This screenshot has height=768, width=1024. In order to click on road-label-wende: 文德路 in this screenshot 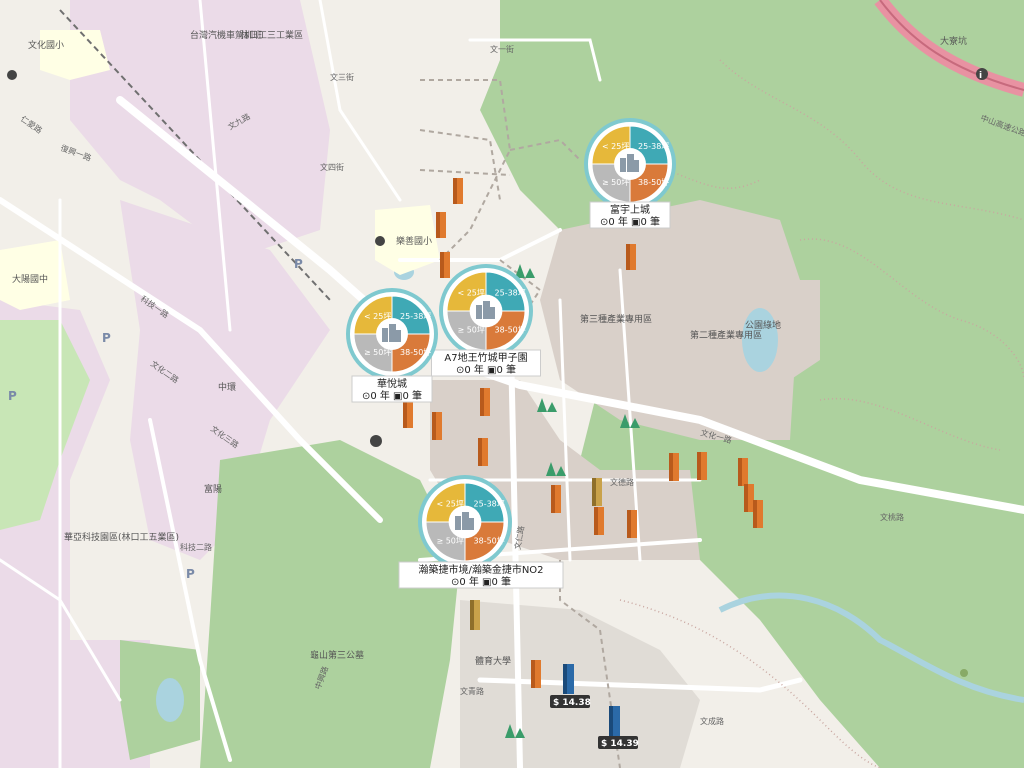, I will do `click(622, 482)`.